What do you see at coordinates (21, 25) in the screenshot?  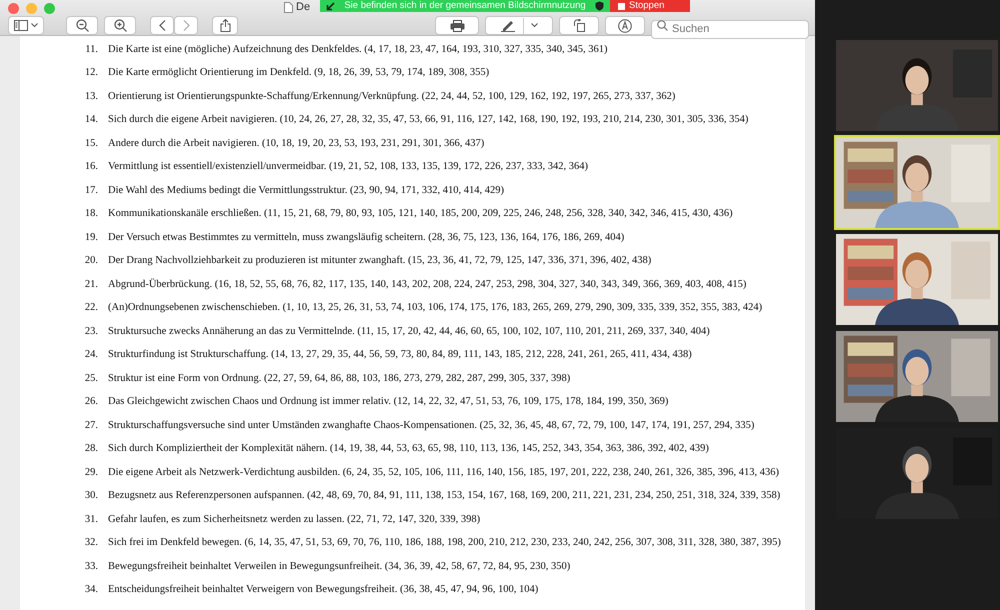 I see `sidebar-icon` at bounding box center [21, 25].